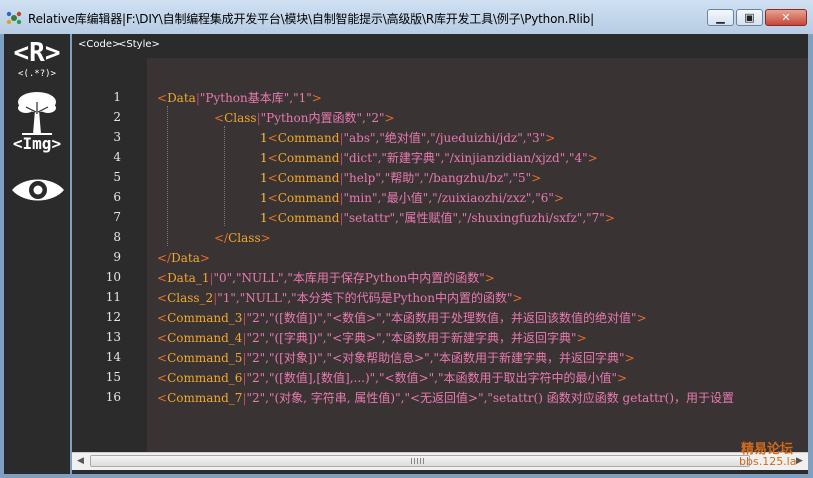 The image size is (813, 478). What do you see at coordinates (38, 190) in the screenshot?
I see `eye-icon` at bounding box center [38, 190].